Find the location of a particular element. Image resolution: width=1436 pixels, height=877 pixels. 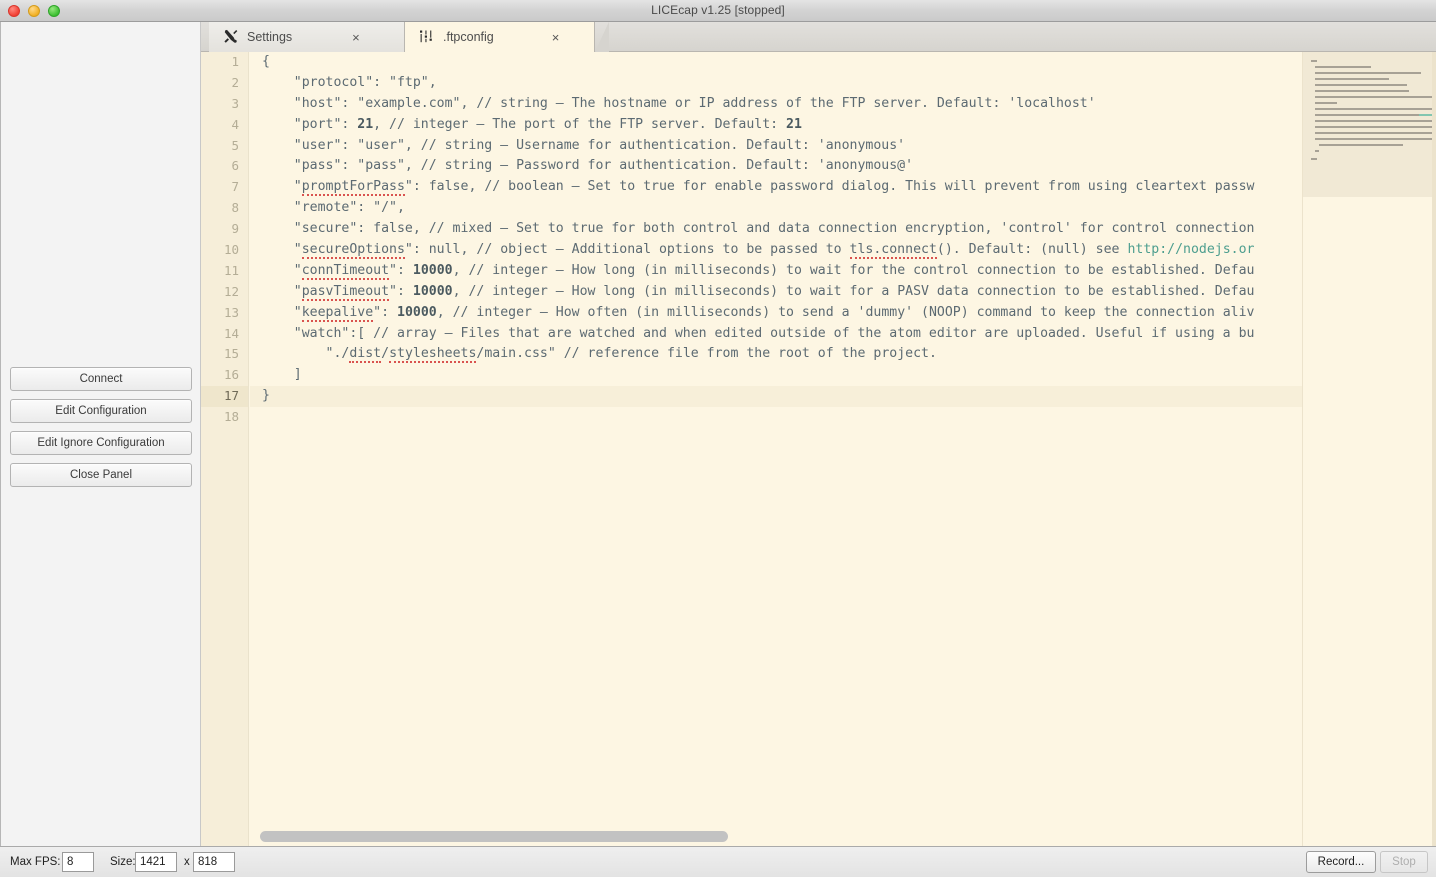

size-height-input is located at coordinates (214, 862).